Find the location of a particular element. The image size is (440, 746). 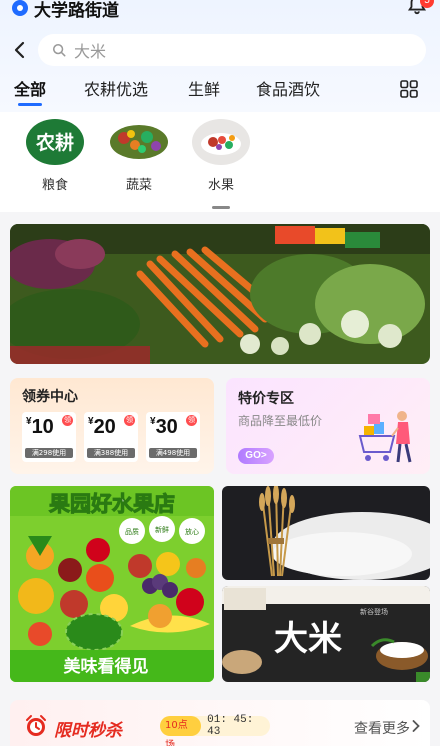

fruit-store-tag: 品质 is located at coordinates (132, 531).